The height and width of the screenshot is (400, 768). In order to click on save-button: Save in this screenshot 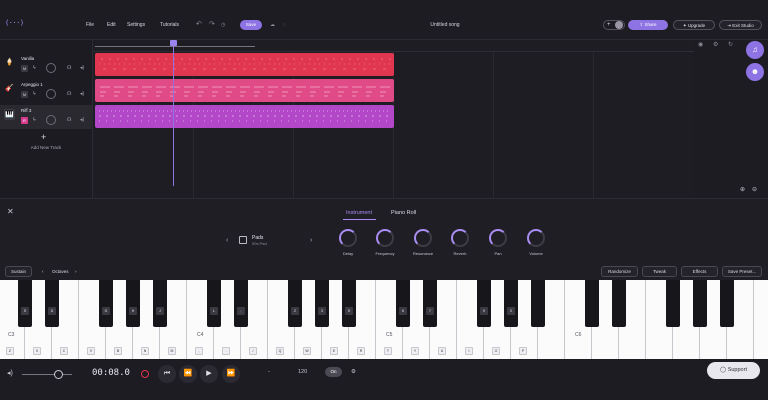, I will do `click(251, 25)`.